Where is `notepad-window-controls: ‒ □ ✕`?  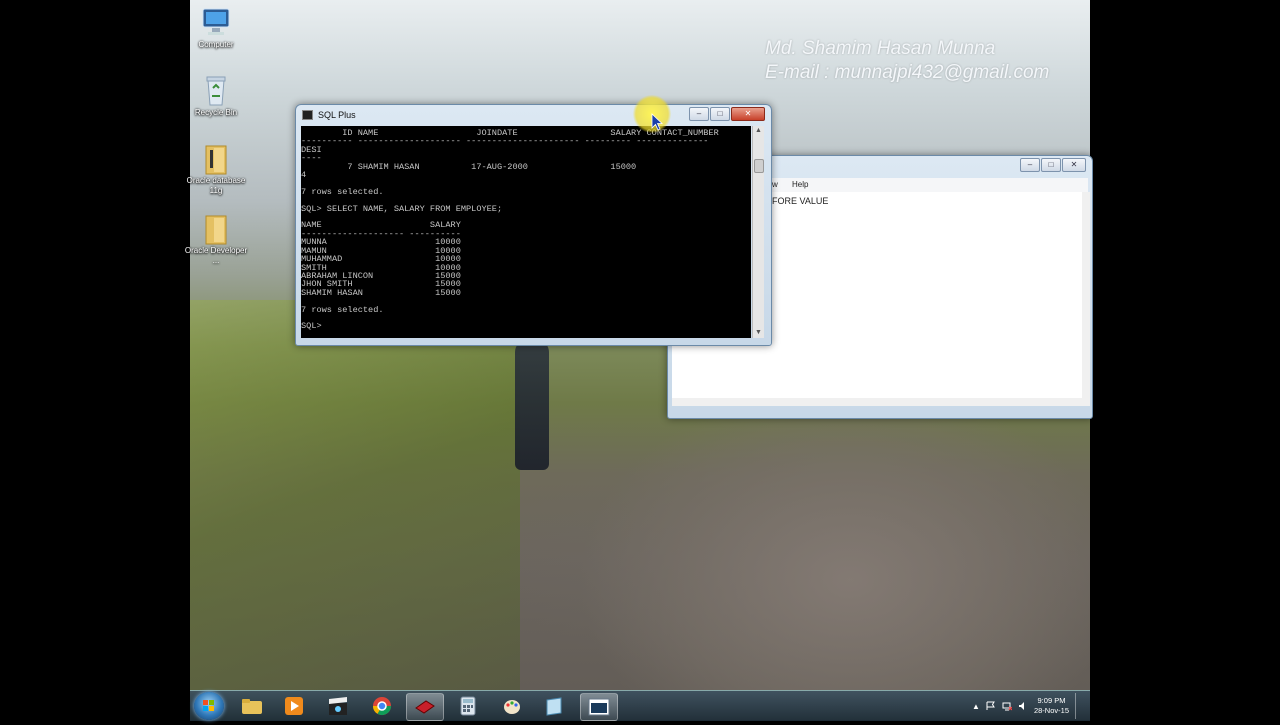 notepad-window-controls: ‒ □ ✕ is located at coordinates (1053, 165).